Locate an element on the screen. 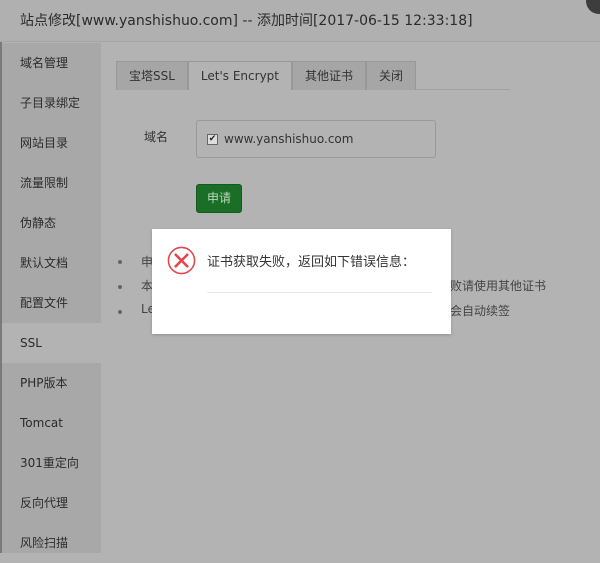 The image size is (600, 563). sidebar-item-config: 配置文件 is located at coordinates (51, 303).